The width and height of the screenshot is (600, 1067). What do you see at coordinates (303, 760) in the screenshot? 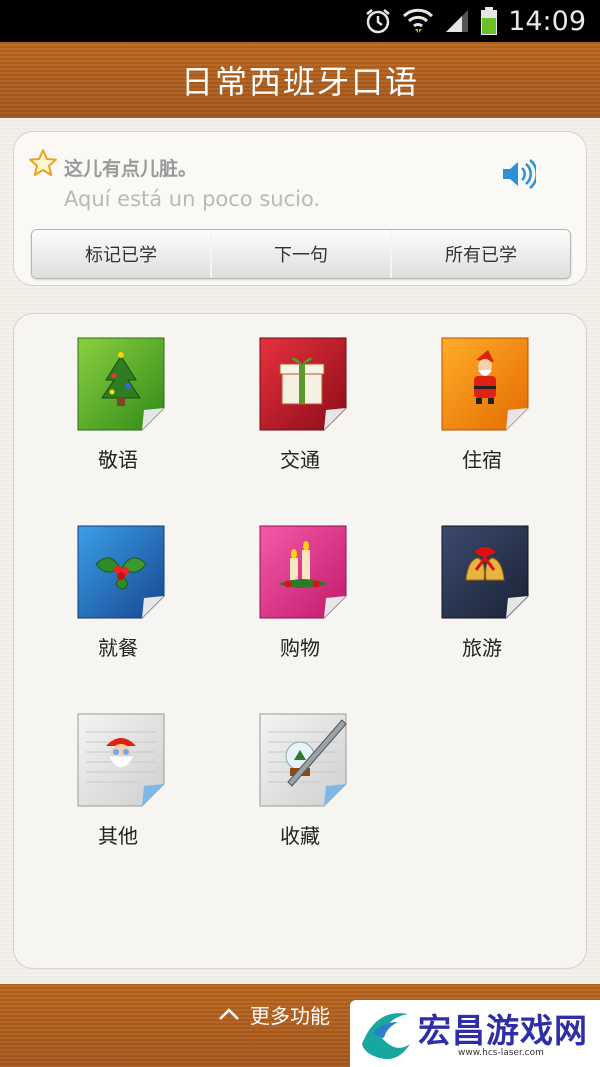
I see `snow-globe-note-icon` at bounding box center [303, 760].